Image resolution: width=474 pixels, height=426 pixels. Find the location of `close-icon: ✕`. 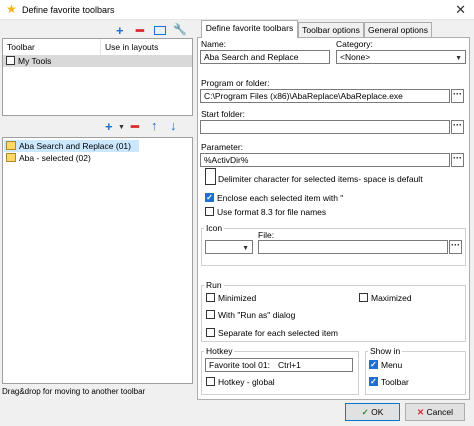

close-icon: ✕ is located at coordinates (460, 10).